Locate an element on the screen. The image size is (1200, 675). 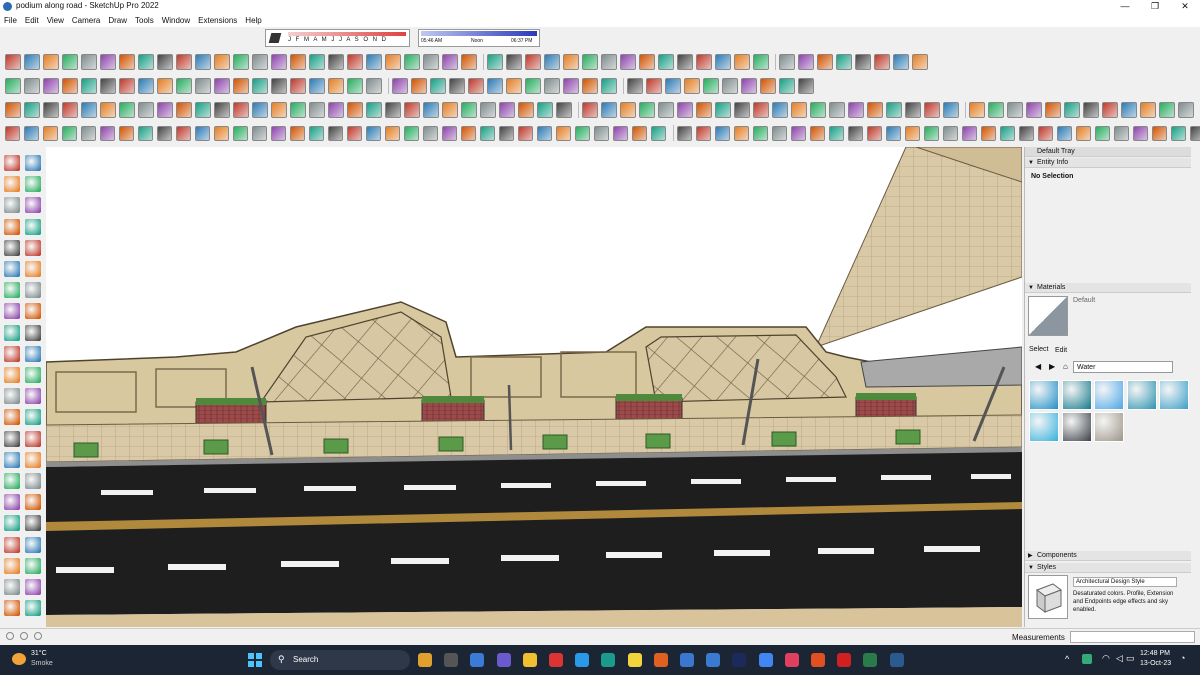
forward-arrow-icon: ▶ is located at coordinates (1052, 366).